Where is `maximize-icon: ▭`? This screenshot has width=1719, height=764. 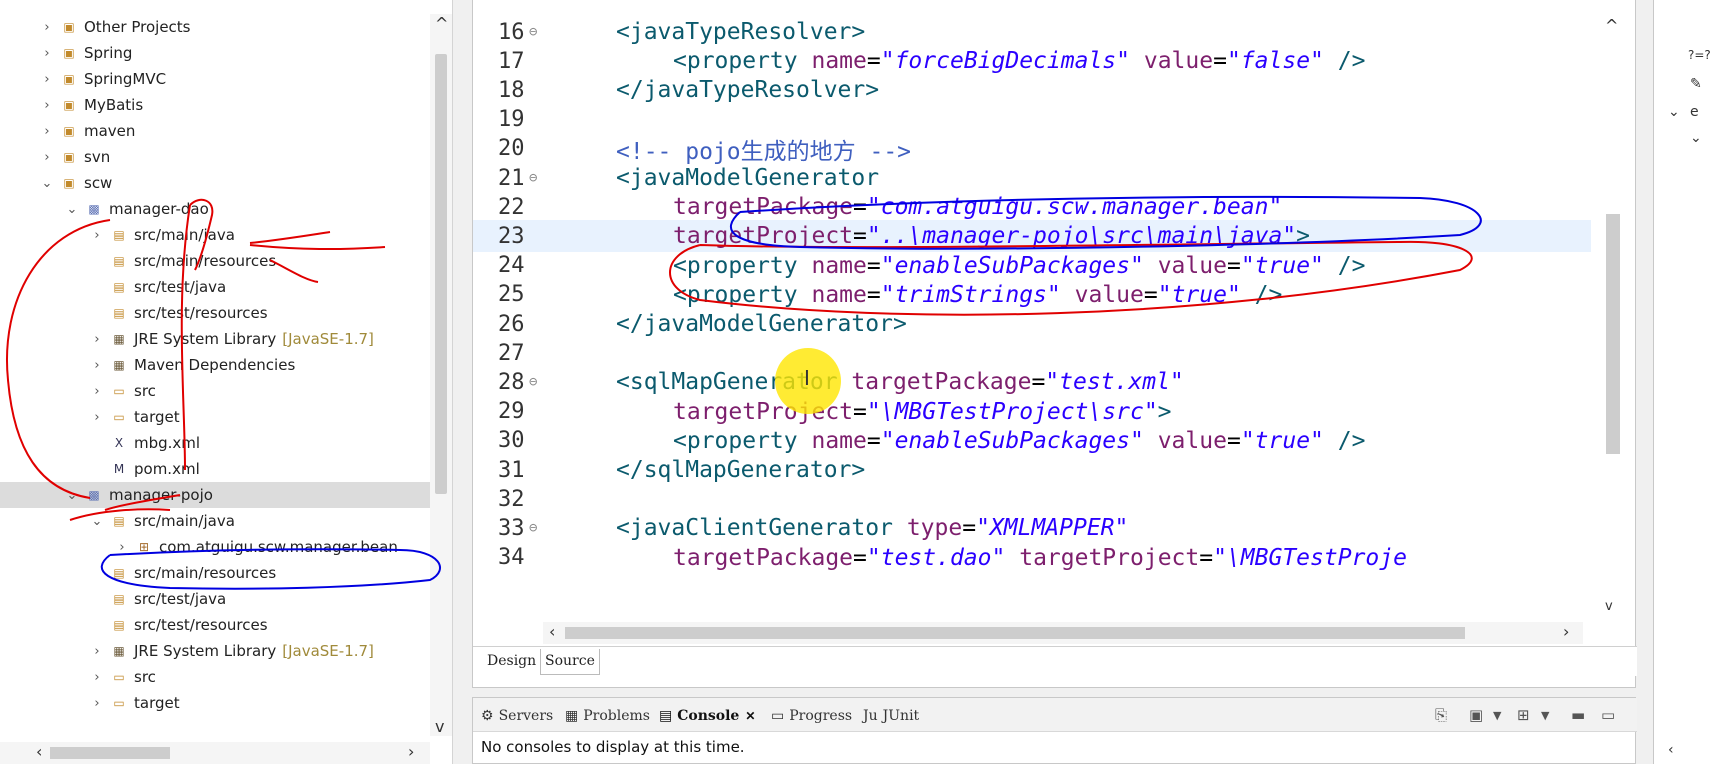 maximize-icon: ▭ is located at coordinates (1608, 715).